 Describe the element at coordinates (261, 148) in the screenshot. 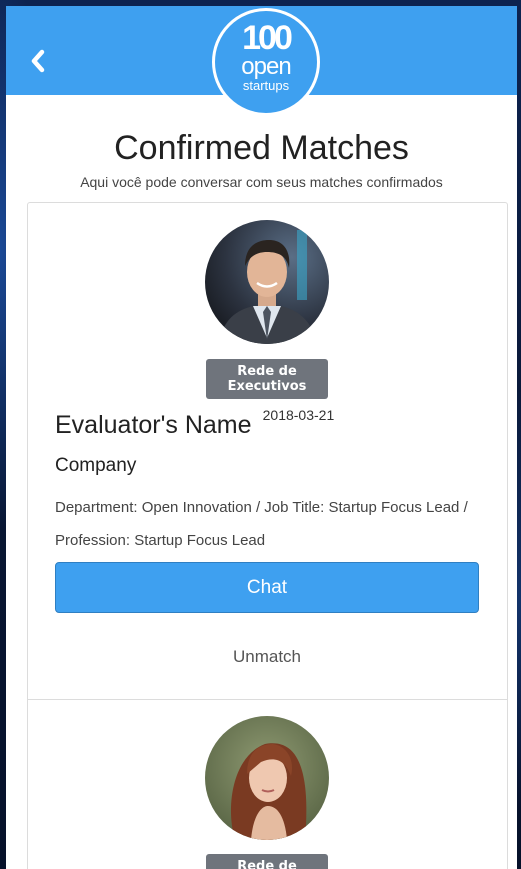

I see `page-title: Confirmed Matches` at that location.